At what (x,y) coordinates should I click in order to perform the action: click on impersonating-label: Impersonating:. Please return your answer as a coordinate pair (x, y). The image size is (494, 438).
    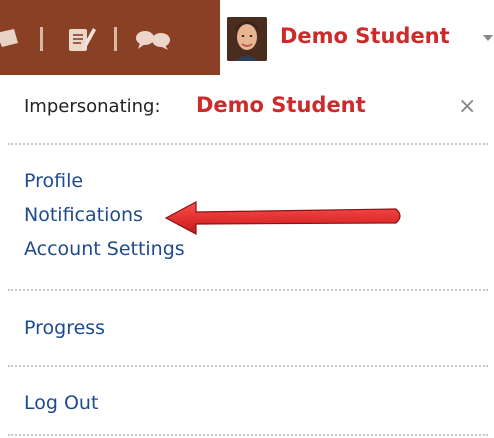
    Looking at the image, I should click on (92, 106).